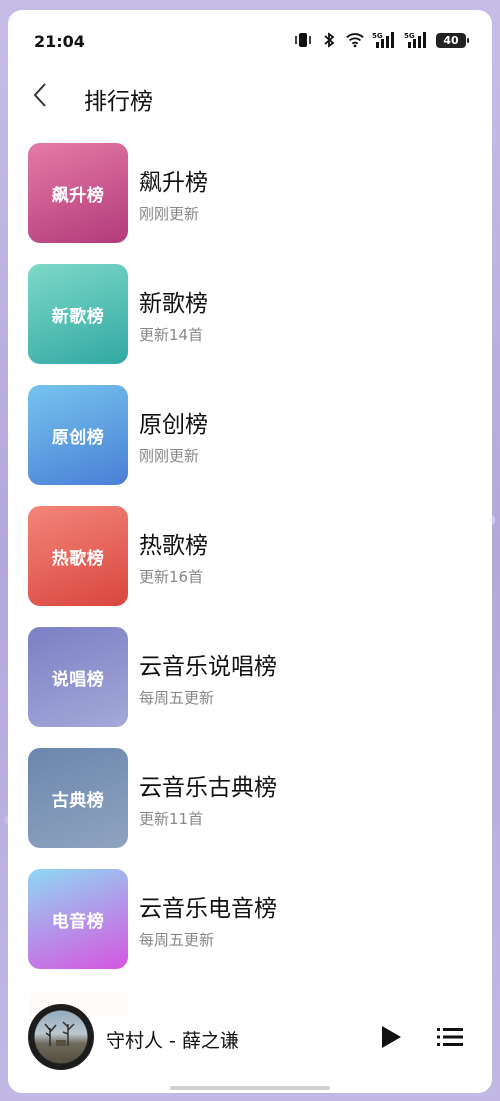  I want to click on chart-cover: 古典榜, so click(78, 798).